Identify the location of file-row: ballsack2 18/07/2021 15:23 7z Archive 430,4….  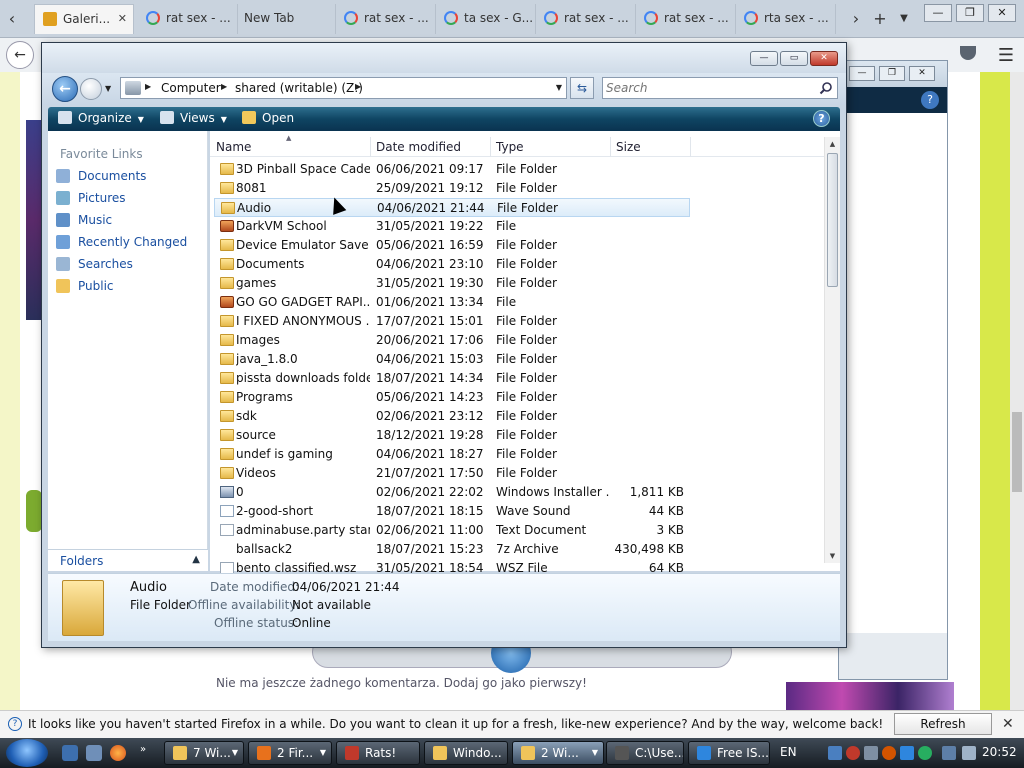
(452, 549).